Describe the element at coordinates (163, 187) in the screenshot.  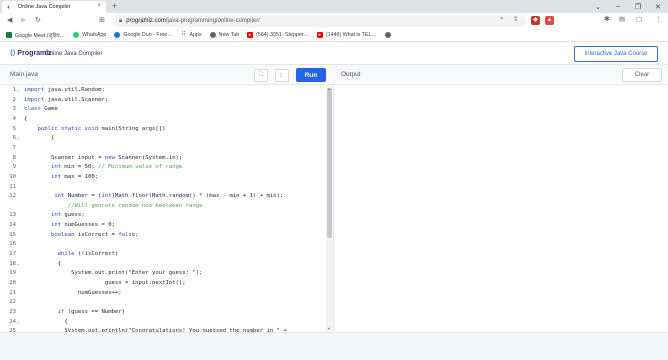
I see `code-line: 11` at that location.